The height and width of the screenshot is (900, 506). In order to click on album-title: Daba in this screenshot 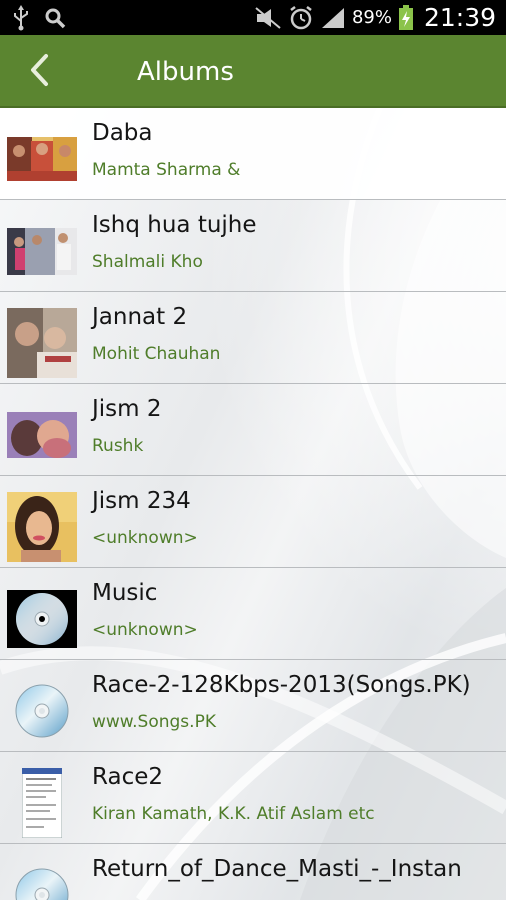, I will do `click(122, 133)`.